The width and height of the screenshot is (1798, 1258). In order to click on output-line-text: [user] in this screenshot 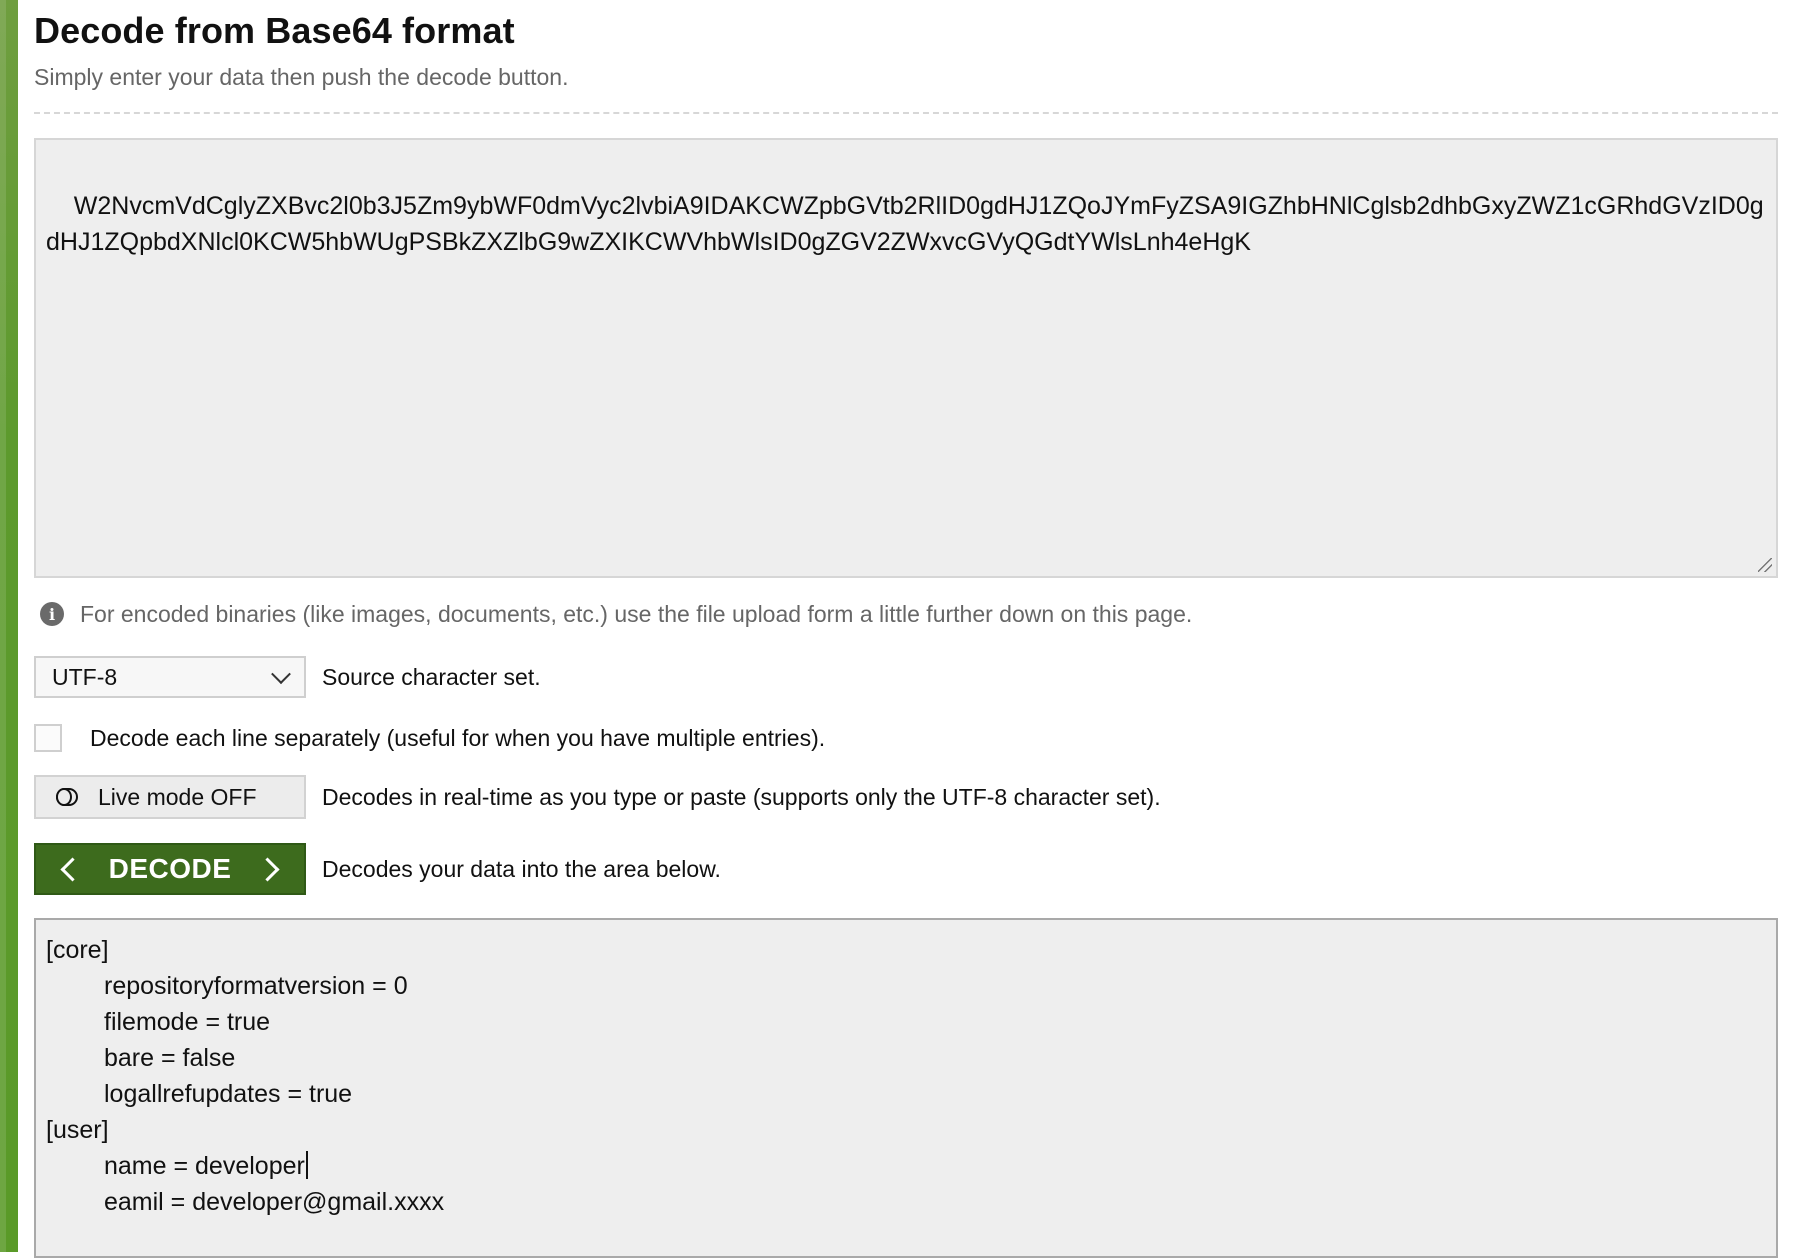, I will do `click(77, 1130)`.